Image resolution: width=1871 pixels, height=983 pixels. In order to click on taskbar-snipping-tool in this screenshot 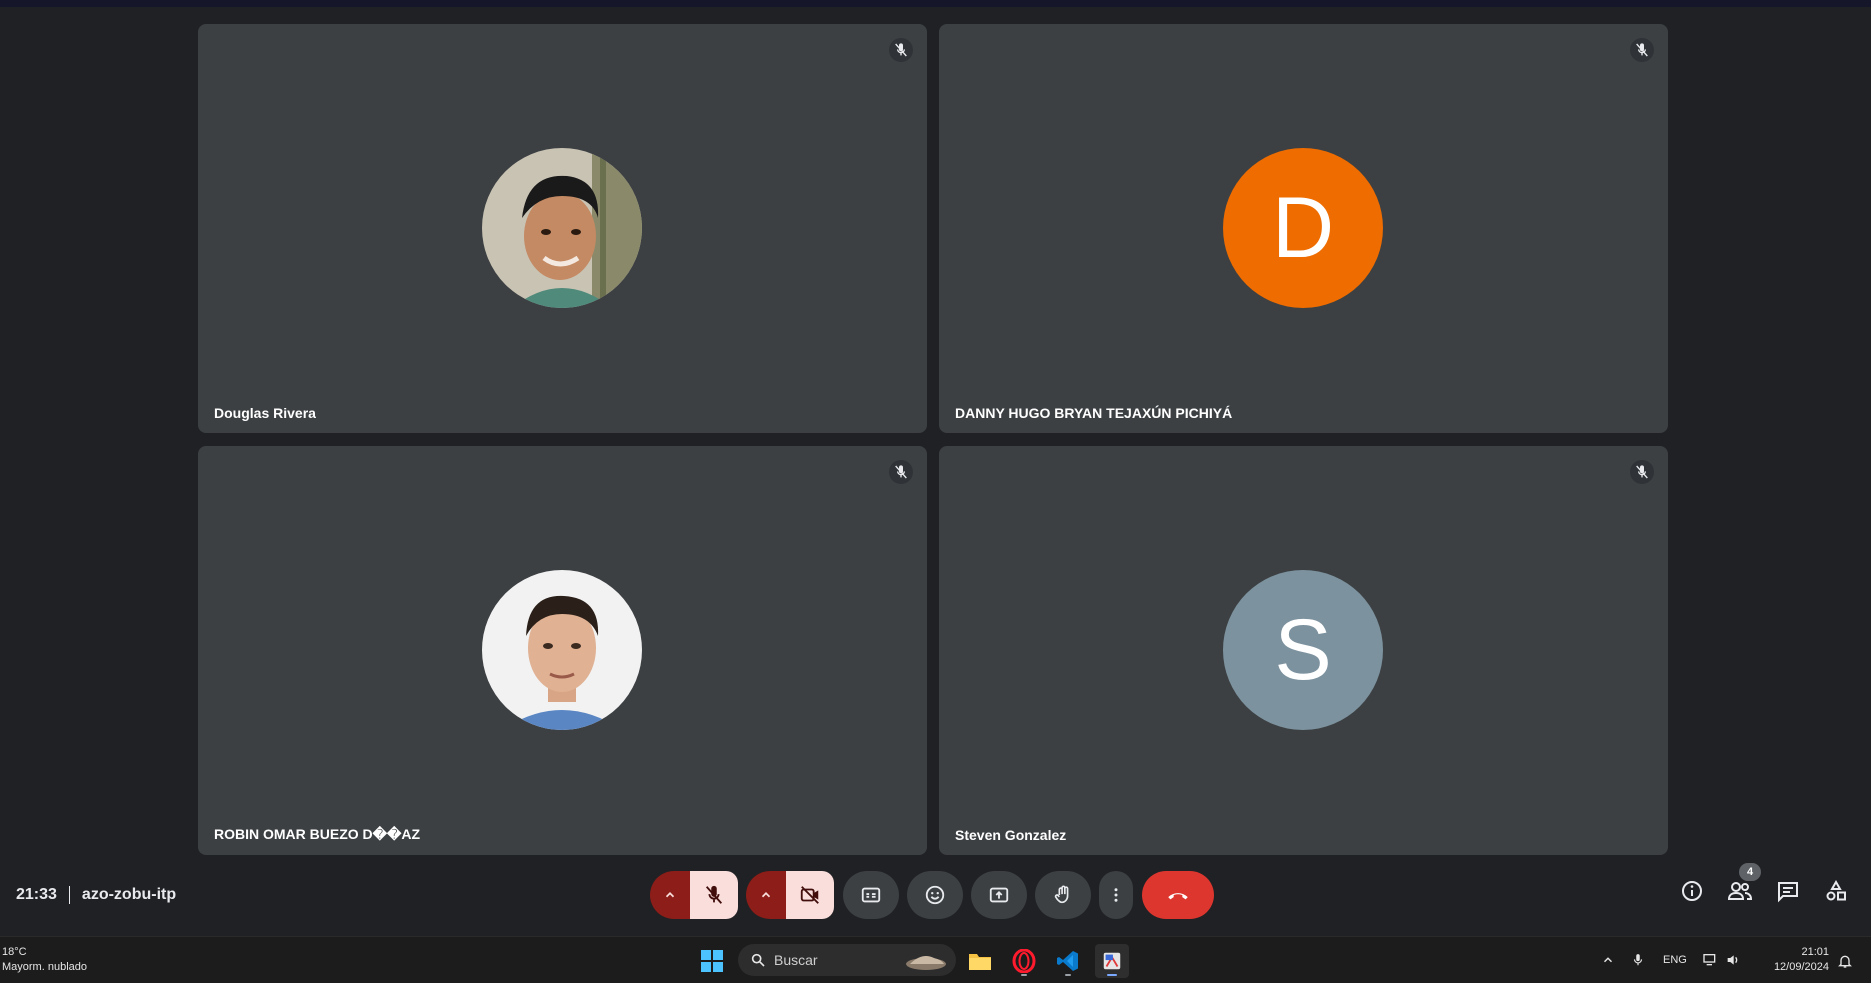, I will do `click(1112, 961)`.